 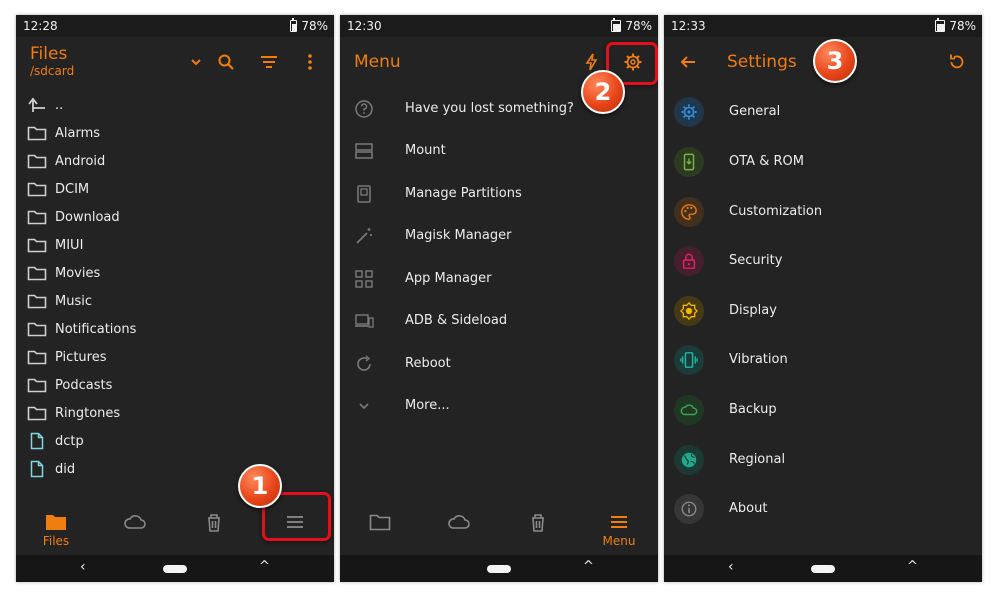 I want to click on menu-item-label: App Manager, so click(x=448, y=278).